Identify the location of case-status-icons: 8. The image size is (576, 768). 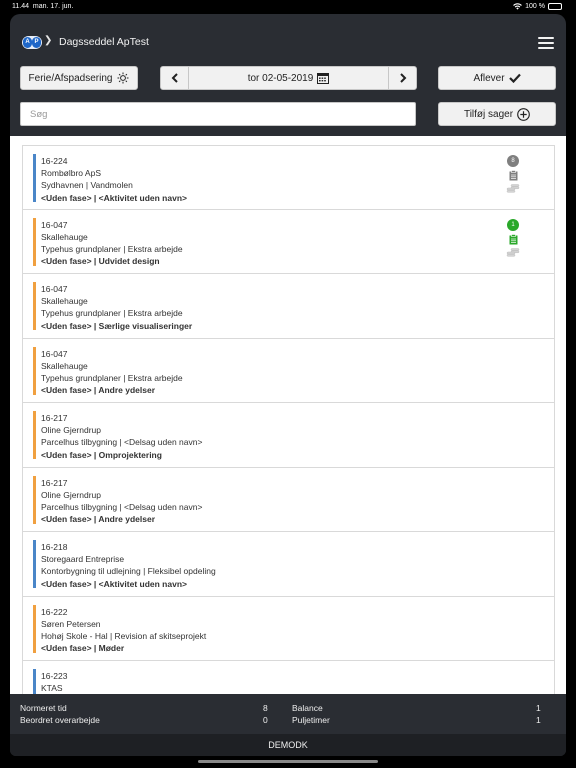
(513, 174).